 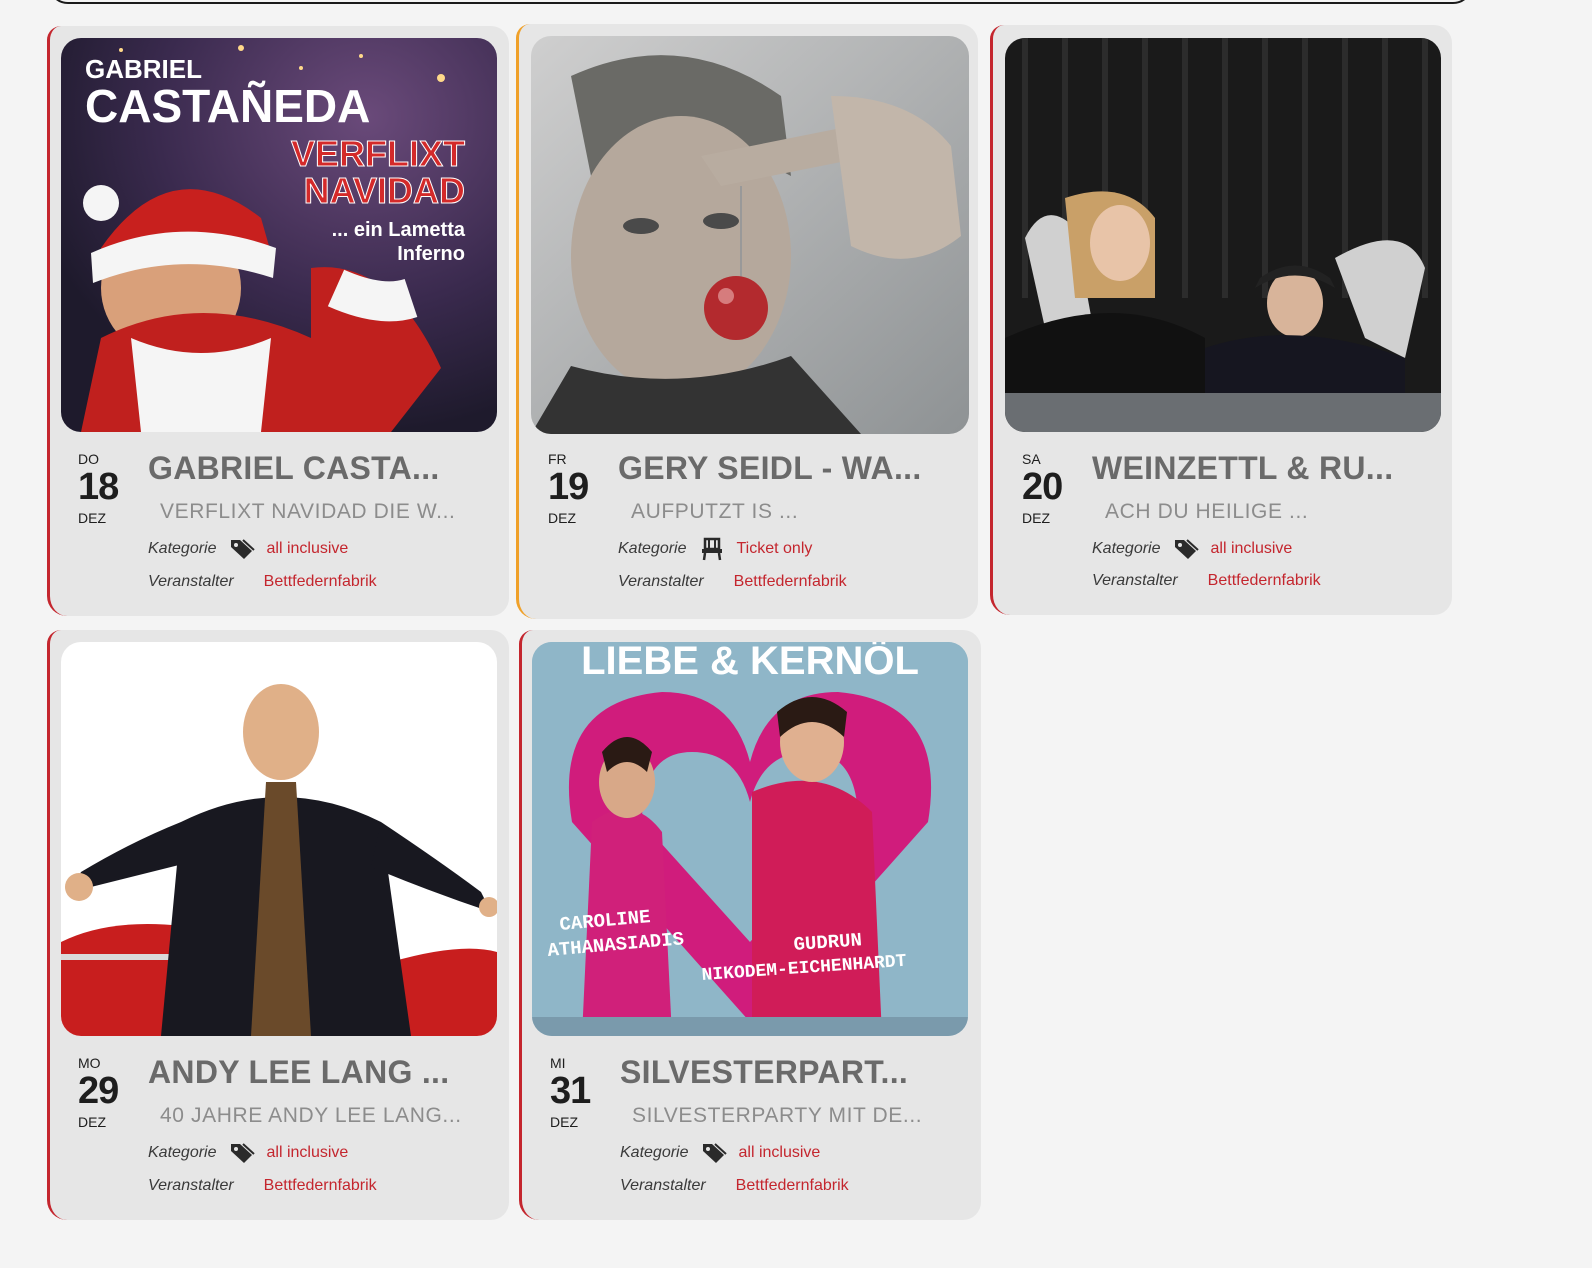 What do you see at coordinates (98, 487) in the screenshot?
I see `event-day: 18` at bounding box center [98, 487].